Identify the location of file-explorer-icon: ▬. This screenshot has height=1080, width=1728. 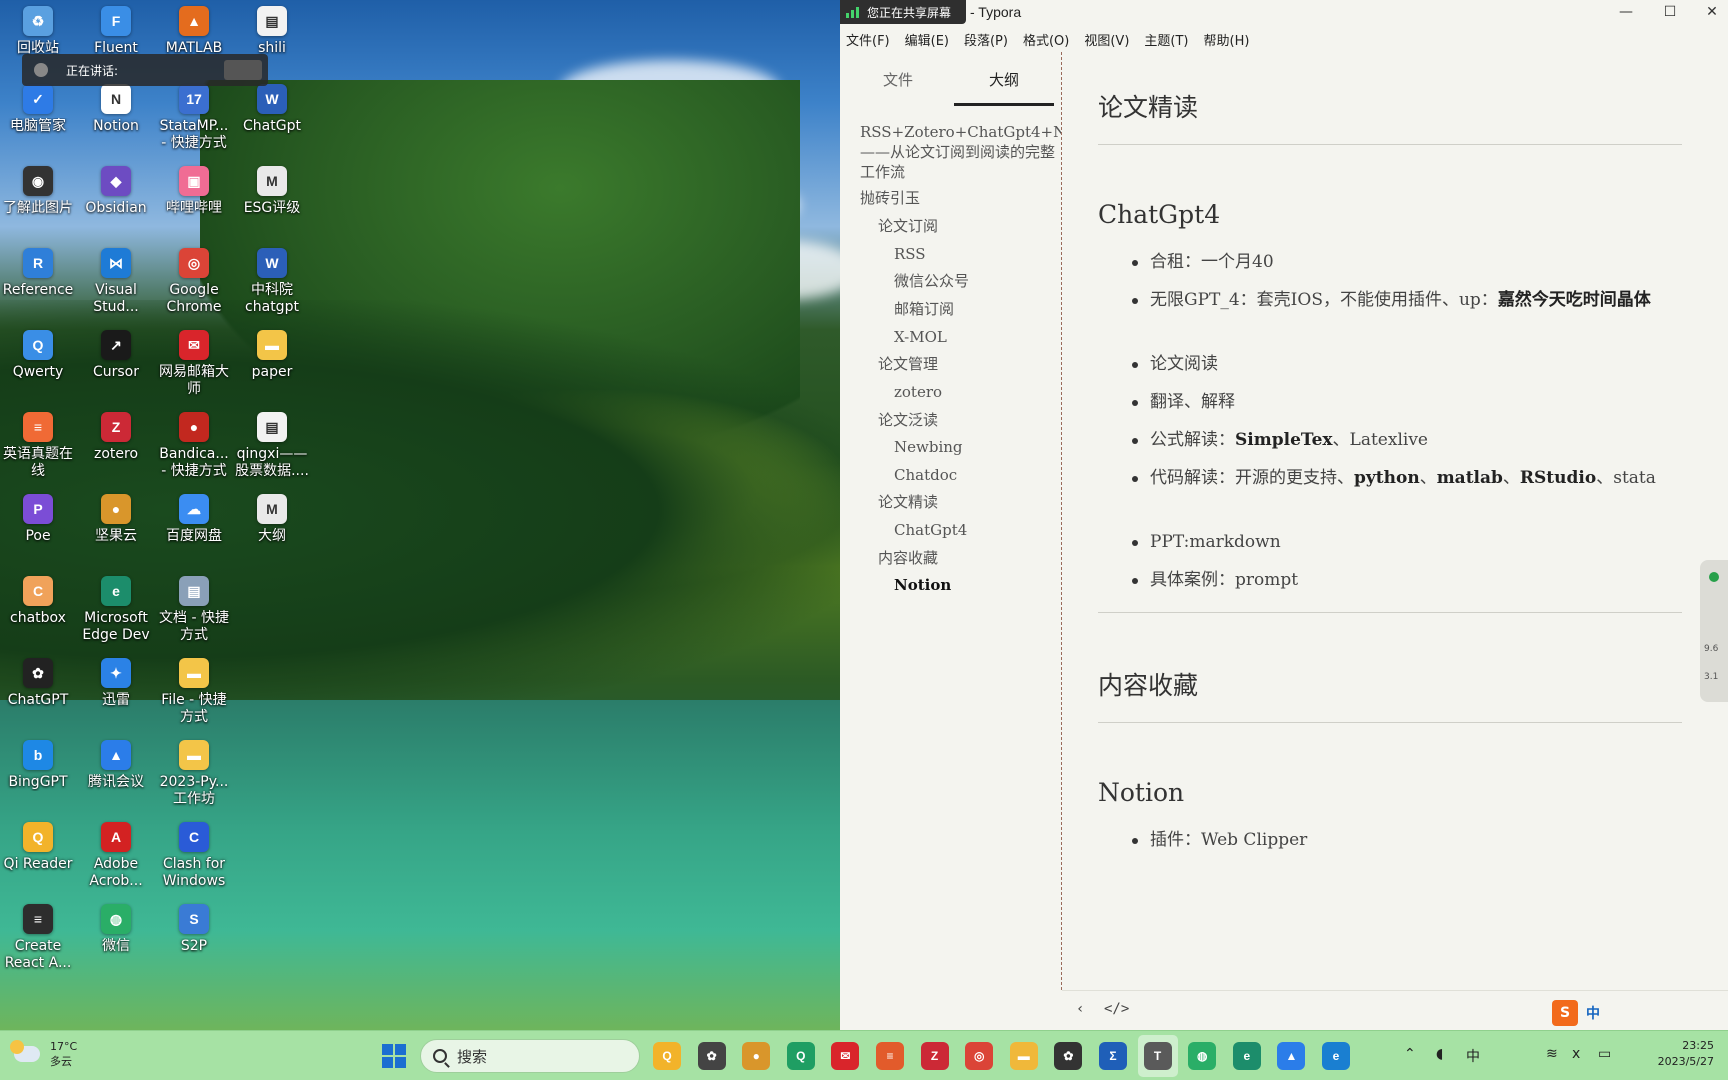
(1023, 1056).